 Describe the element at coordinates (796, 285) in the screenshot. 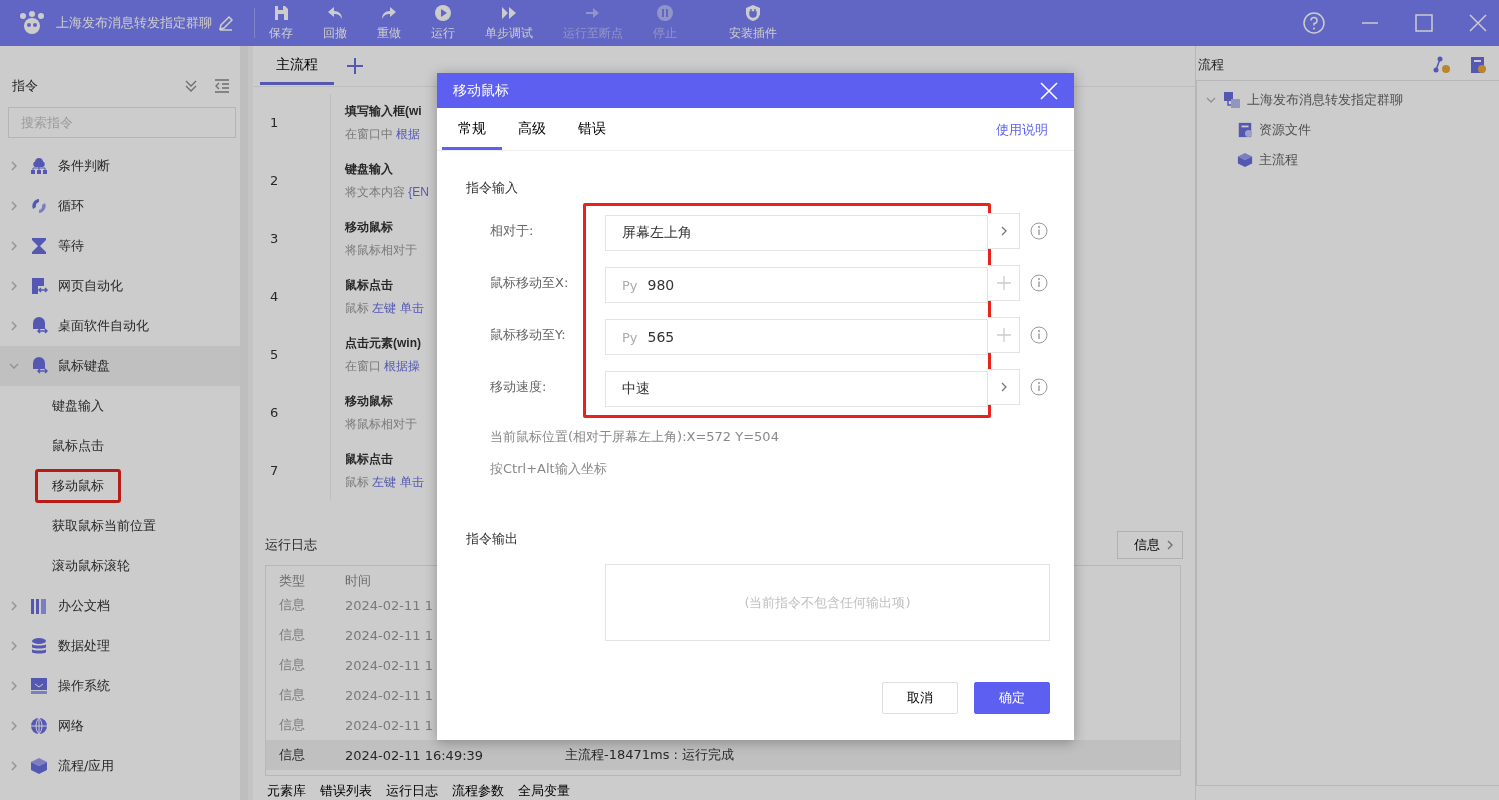

I see `number-field: Py 980` at that location.